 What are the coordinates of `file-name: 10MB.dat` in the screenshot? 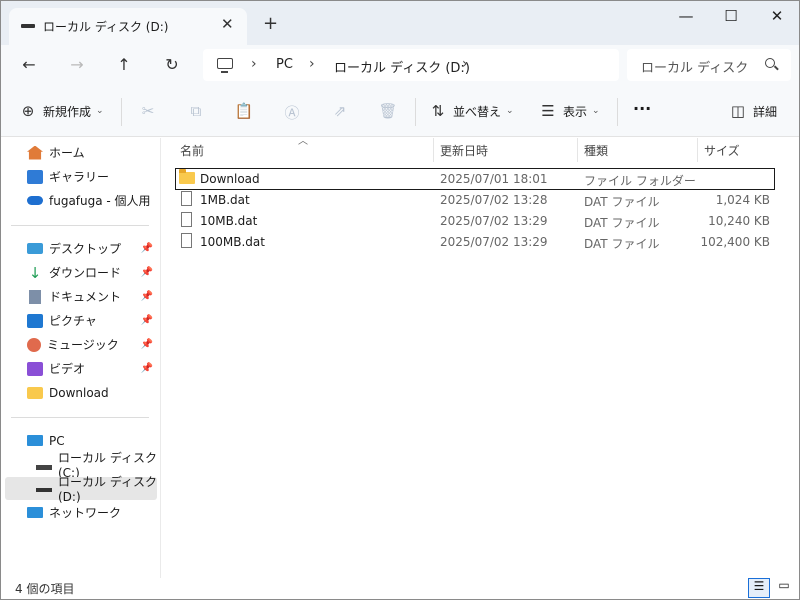 It's located at (229, 221).